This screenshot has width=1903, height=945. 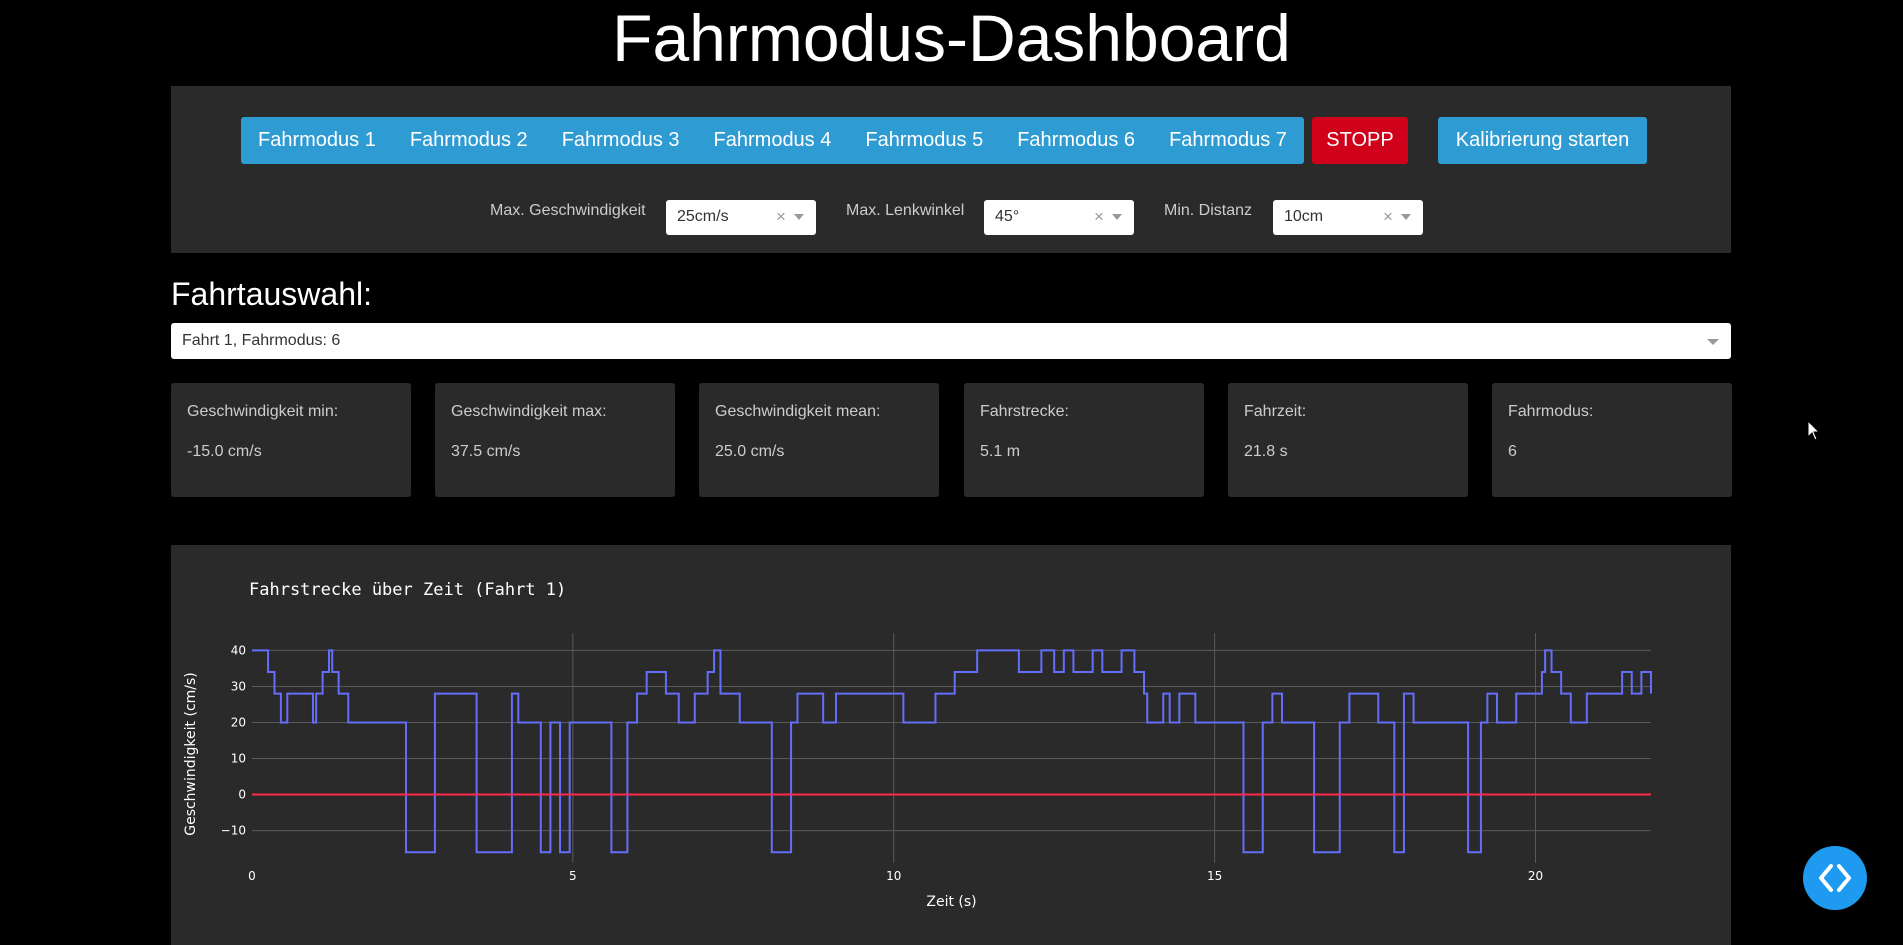 What do you see at coordinates (819, 440) in the screenshot?
I see `stat-card-speed-mean: Geschwindigkeit mean: 25.0 cm/s` at bounding box center [819, 440].